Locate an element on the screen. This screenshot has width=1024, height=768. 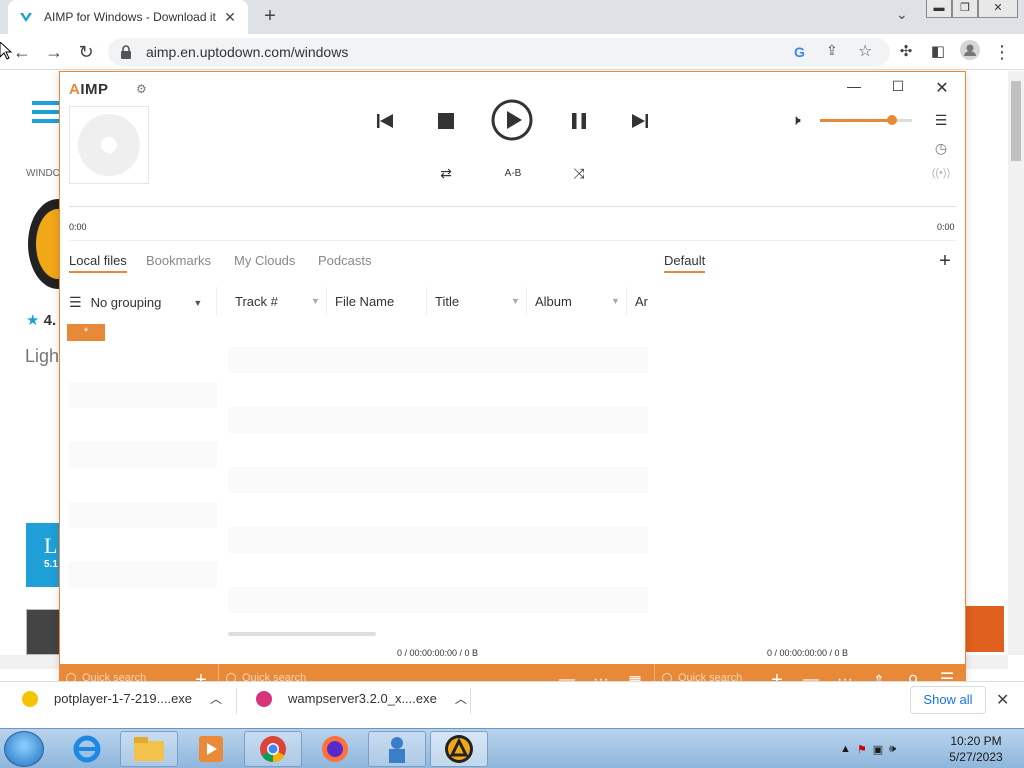
system-tray: ▲ ⚑ ▣ 🕪 is located at coordinates (868, 748).